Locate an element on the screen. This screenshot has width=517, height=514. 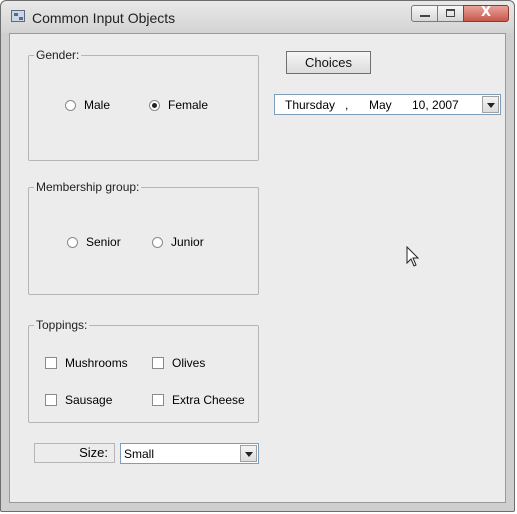
gender-groupbox: Gender: Male Female is located at coordinates (143, 104).